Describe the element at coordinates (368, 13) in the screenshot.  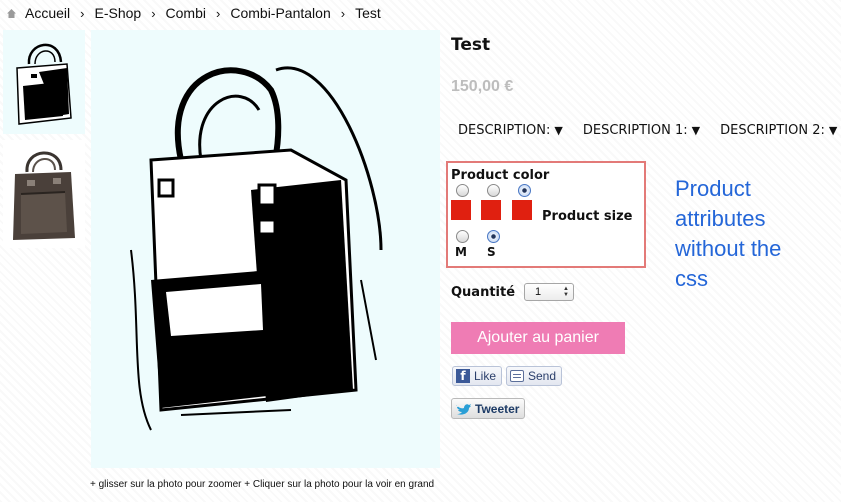
I see `breadcrumb-current: Test` at that location.